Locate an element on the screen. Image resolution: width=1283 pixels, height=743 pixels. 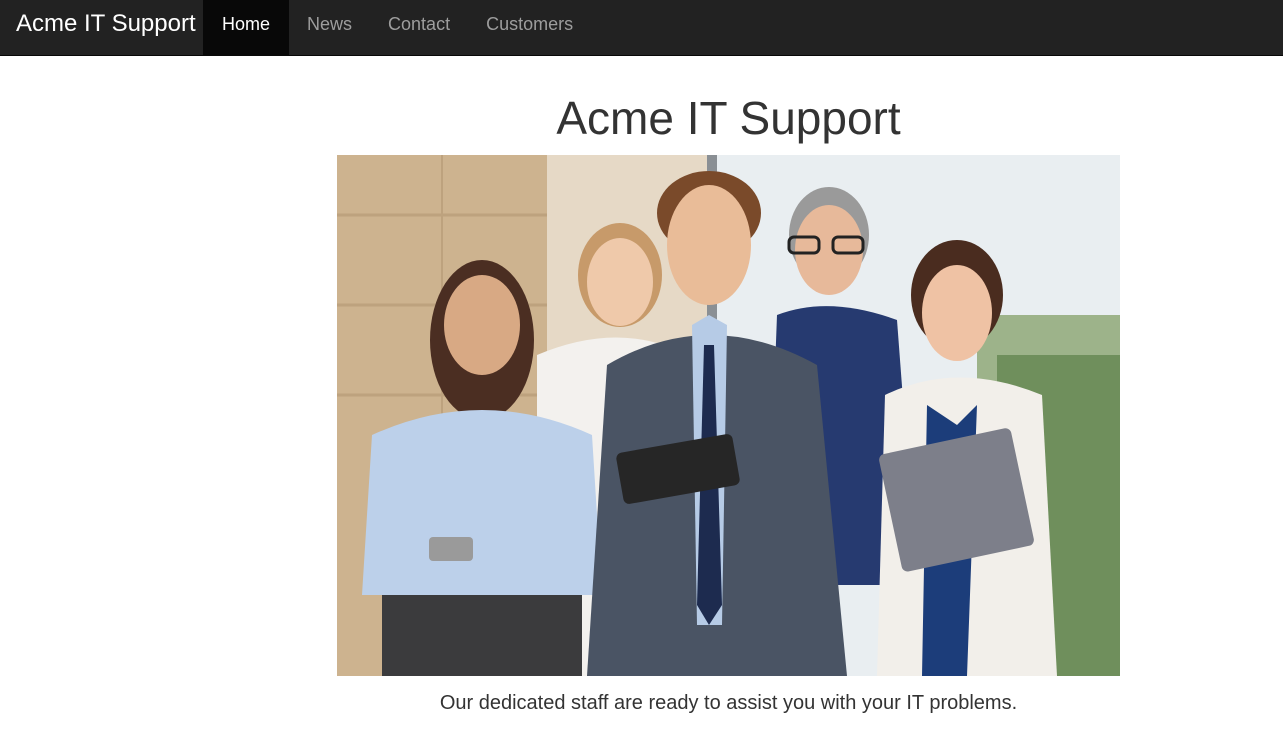
nav-item-news: News is located at coordinates (329, 28).